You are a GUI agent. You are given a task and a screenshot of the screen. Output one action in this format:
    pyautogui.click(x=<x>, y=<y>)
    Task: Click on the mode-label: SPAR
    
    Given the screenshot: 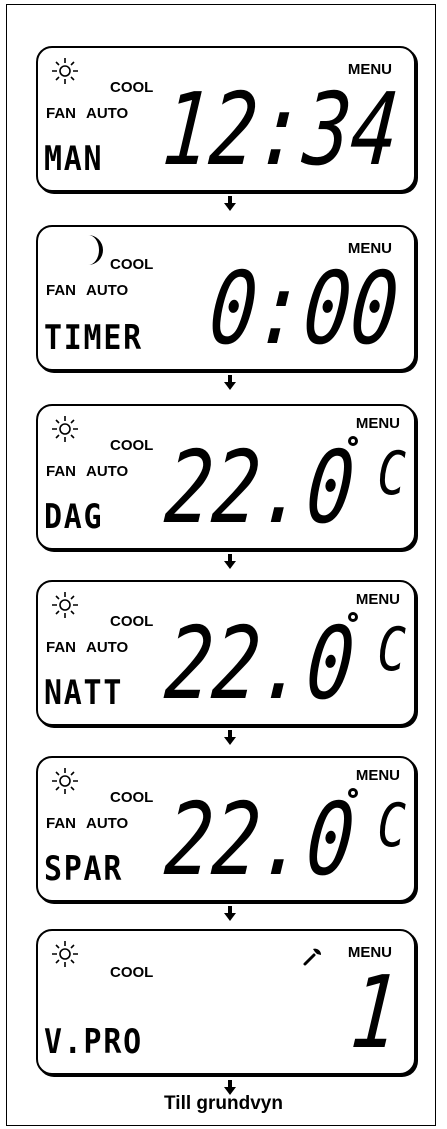 What is the action you would take?
    pyautogui.click(x=84, y=869)
    